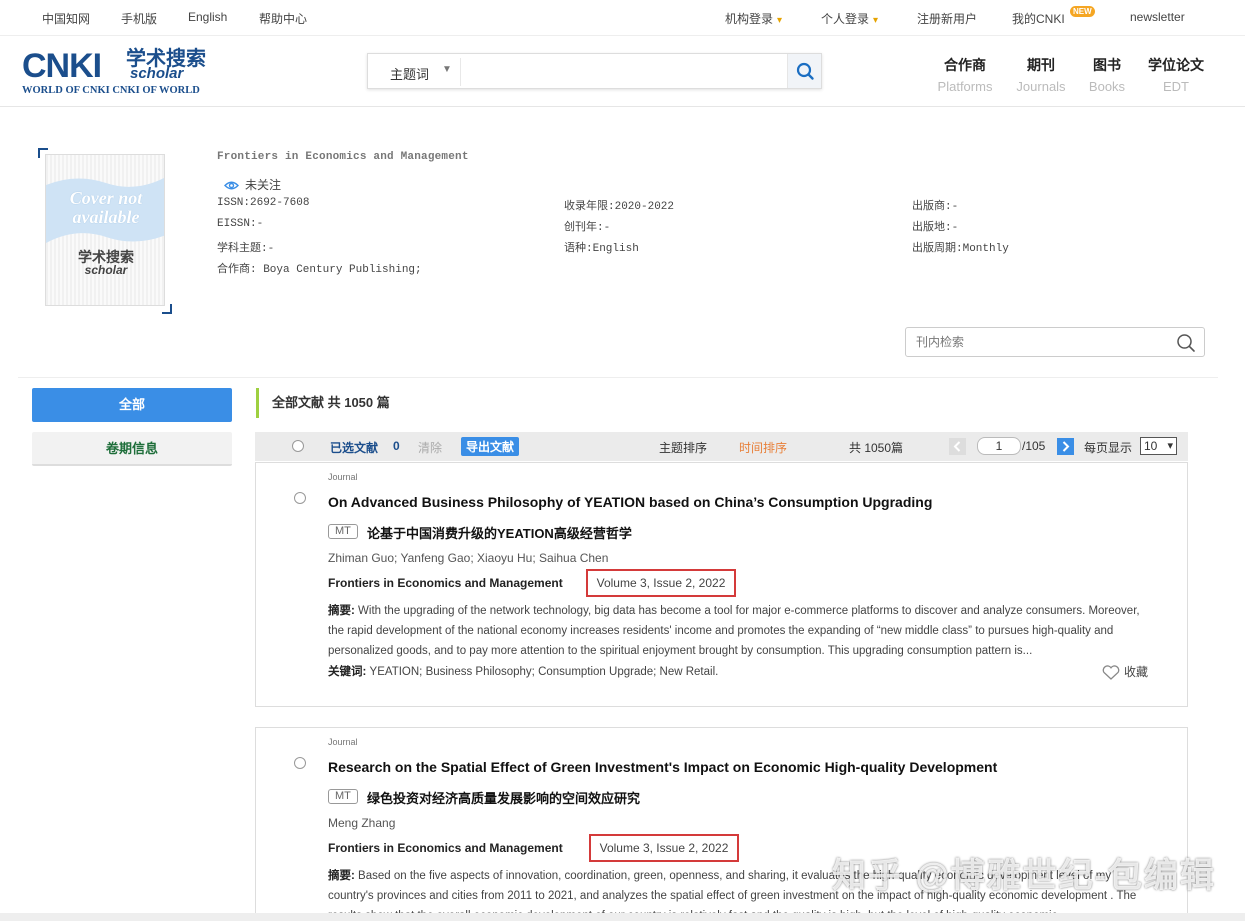 This screenshot has width=1245, height=921. Describe the element at coordinates (1176, 65) in the screenshot. I see `nav-edt-zh: 学位论文` at that location.